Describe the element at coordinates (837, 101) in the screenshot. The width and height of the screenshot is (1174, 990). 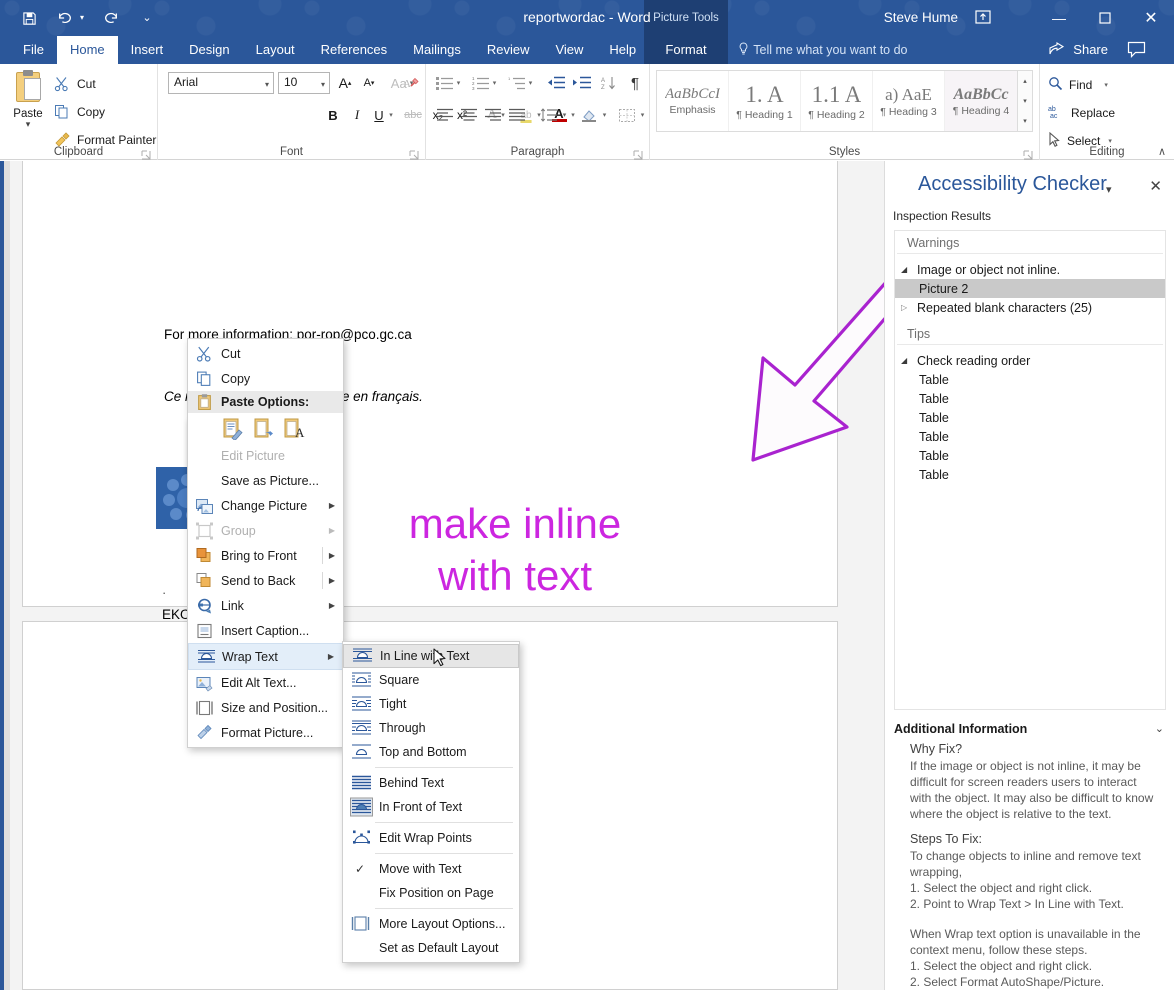
I see `style-heading-2: 1.1 A ¶ Heading 2` at that location.